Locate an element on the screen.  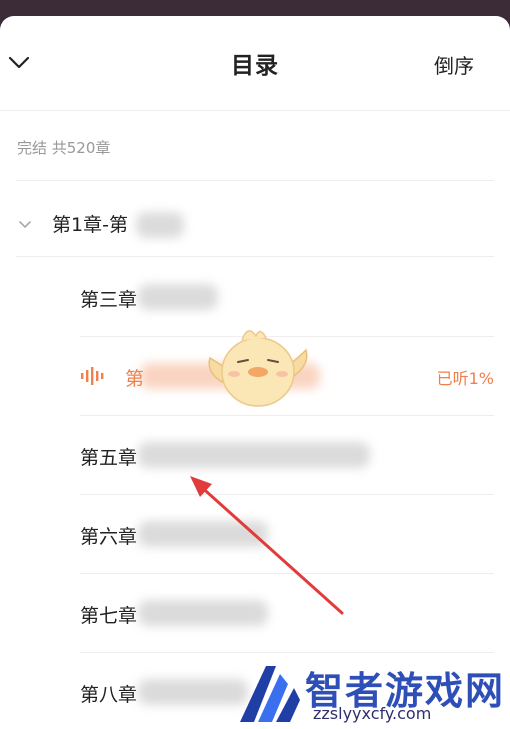
chapter-item: 第五章 is located at coordinates (287, 455).